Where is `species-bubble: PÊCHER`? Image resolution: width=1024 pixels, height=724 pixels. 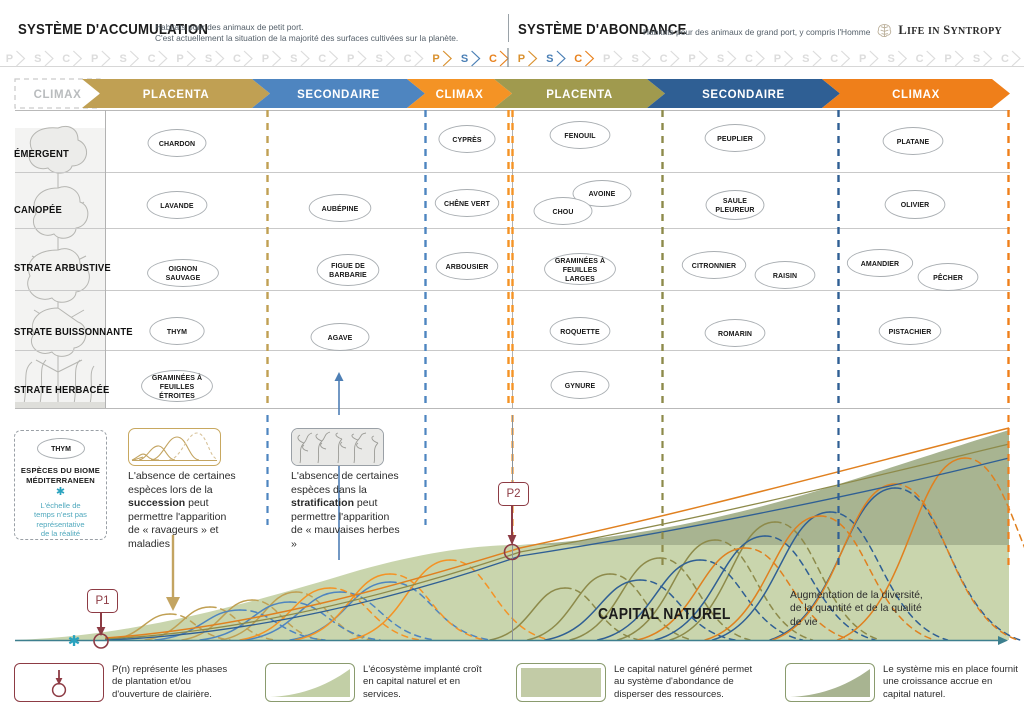
species-bubble: PÊCHER is located at coordinates (948, 277).